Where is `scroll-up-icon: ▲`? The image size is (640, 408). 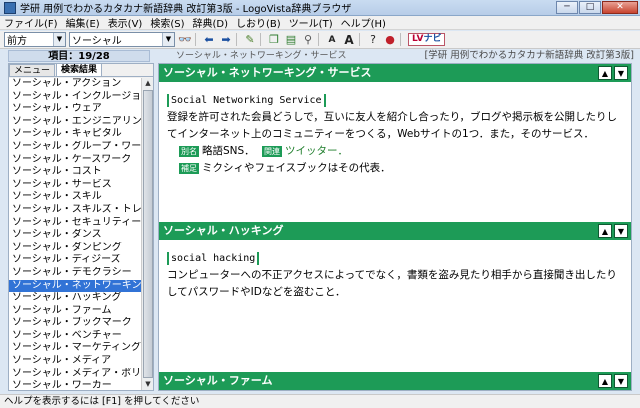 scroll-up-icon: ▲ is located at coordinates (148, 83).